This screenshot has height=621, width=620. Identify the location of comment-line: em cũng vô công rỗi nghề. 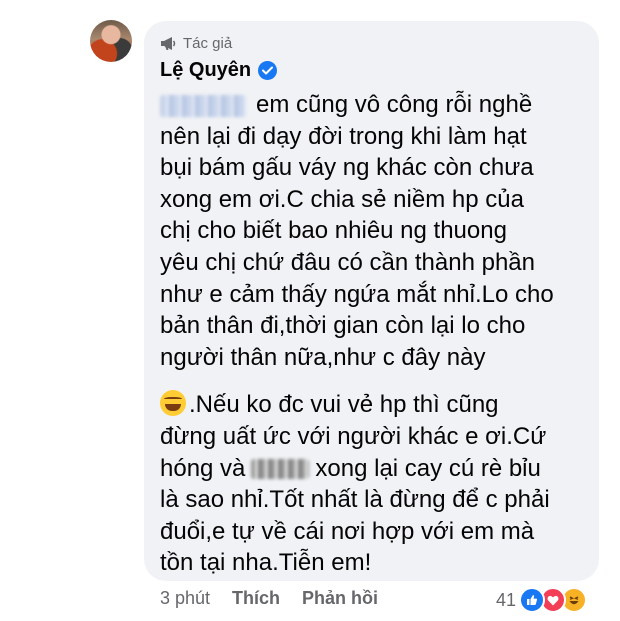
(375, 105).